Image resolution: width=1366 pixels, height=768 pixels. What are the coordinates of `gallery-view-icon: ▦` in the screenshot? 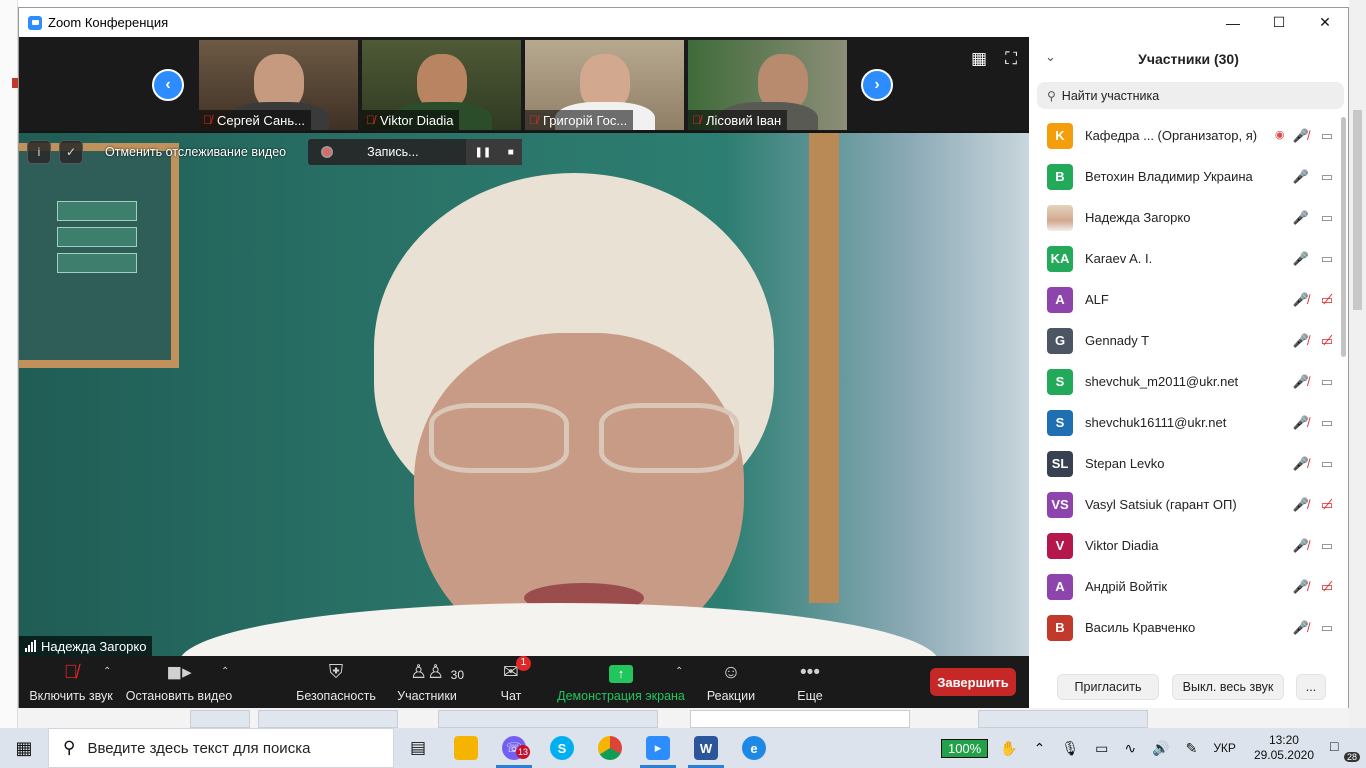 It's located at (979, 59).